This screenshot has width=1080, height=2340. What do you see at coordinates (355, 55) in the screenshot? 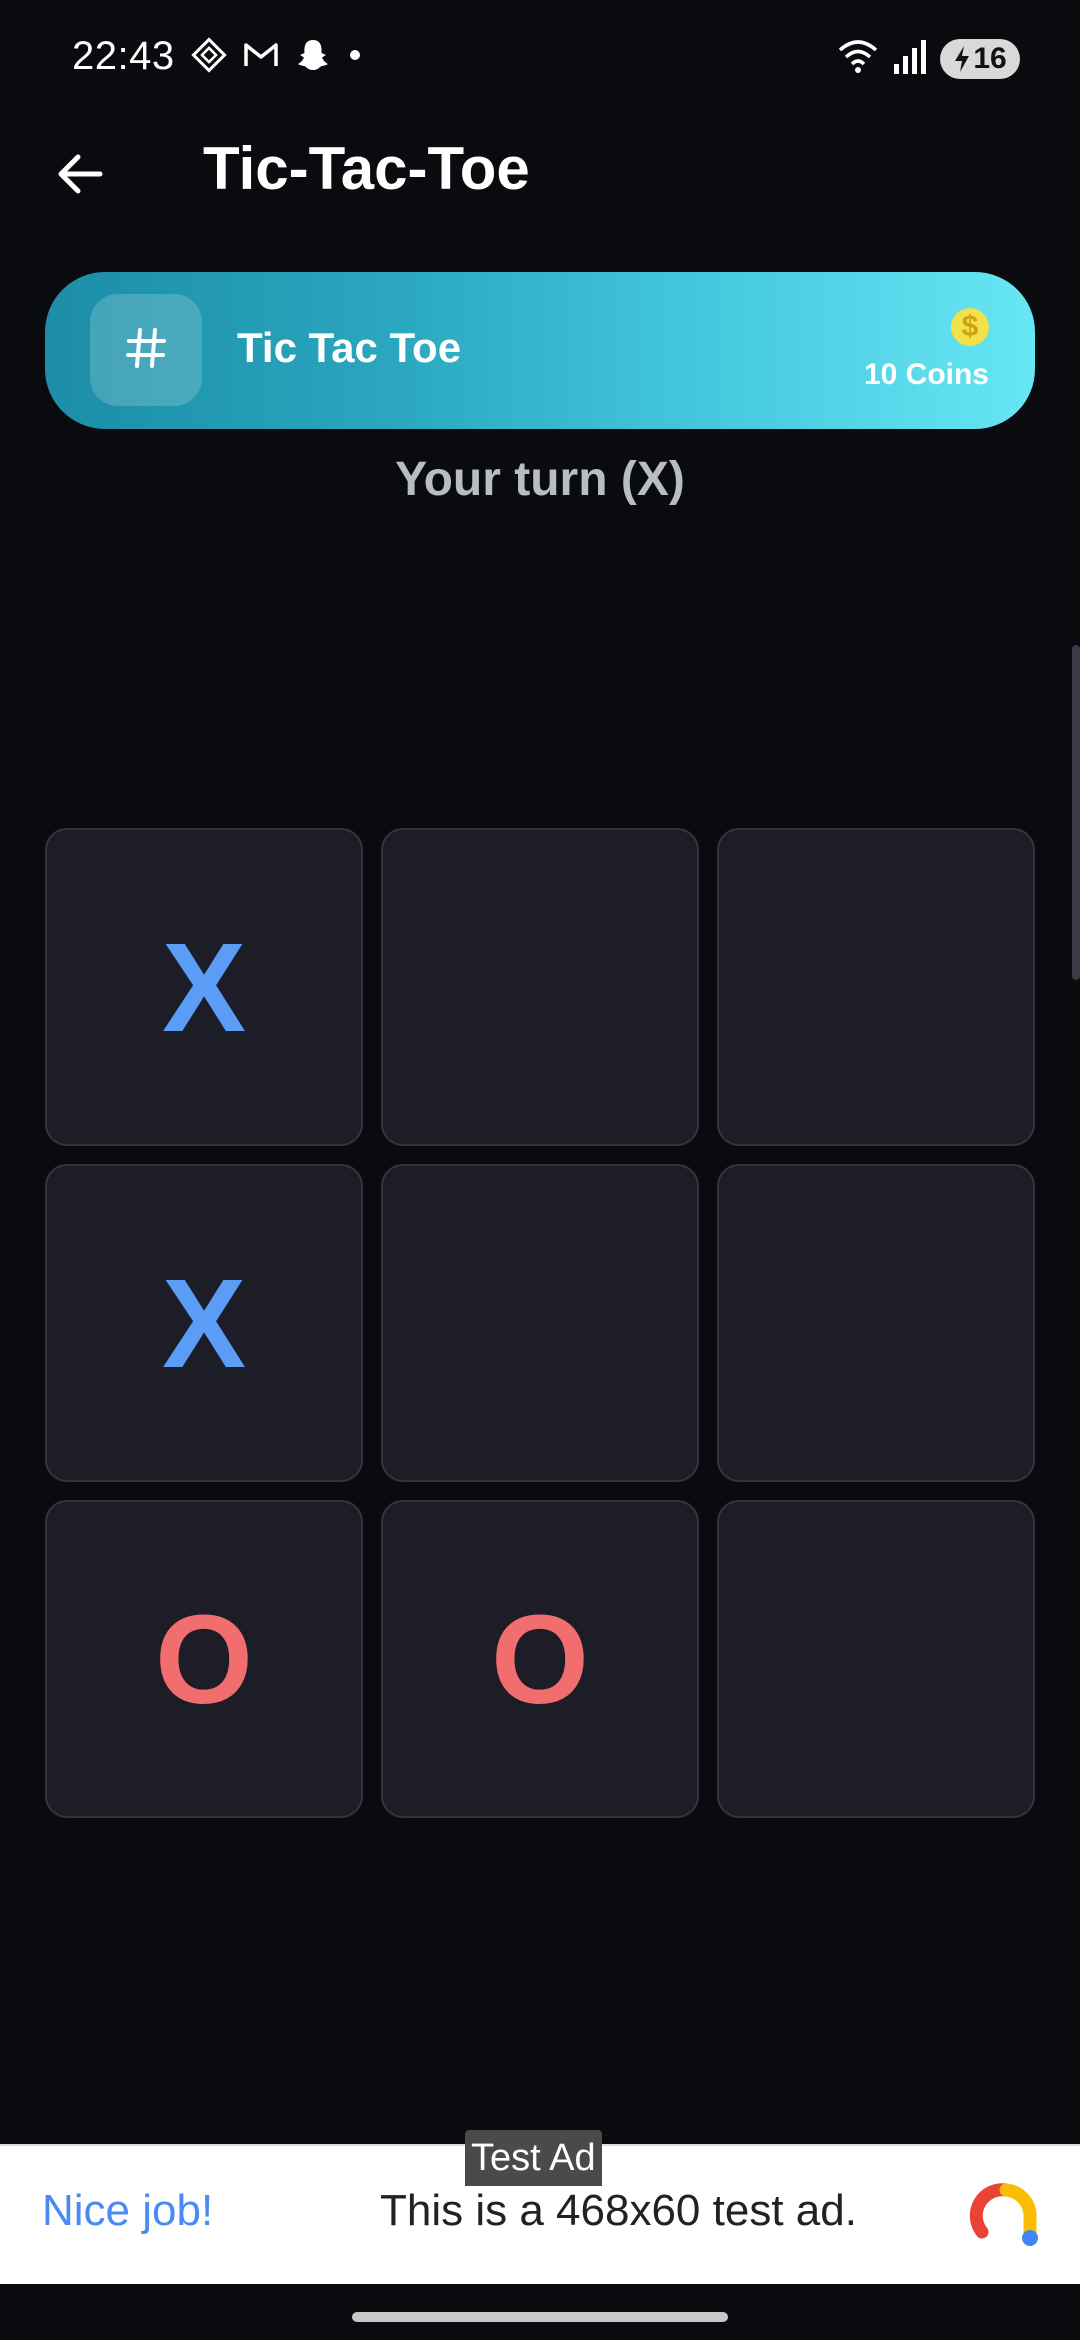
I see `dot-icon` at bounding box center [355, 55].